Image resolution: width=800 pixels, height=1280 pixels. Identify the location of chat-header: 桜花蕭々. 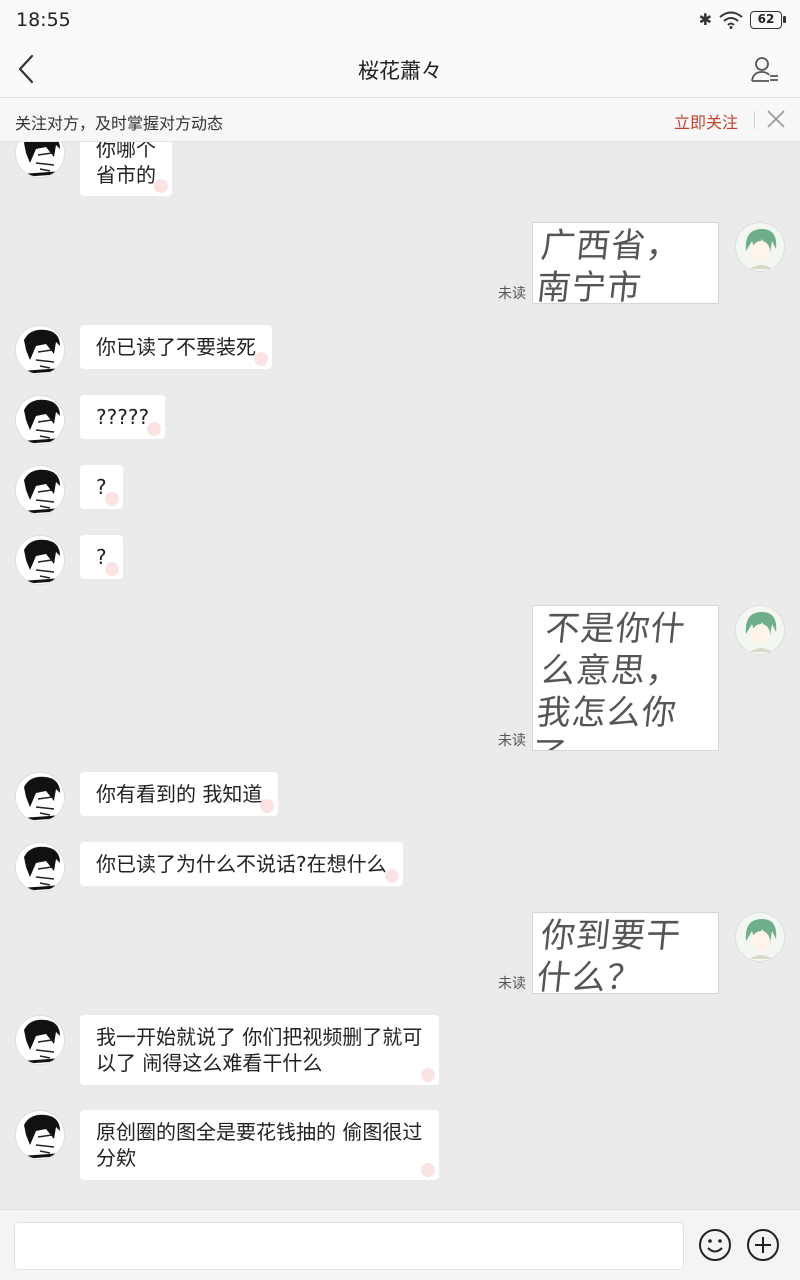
(400, 69).